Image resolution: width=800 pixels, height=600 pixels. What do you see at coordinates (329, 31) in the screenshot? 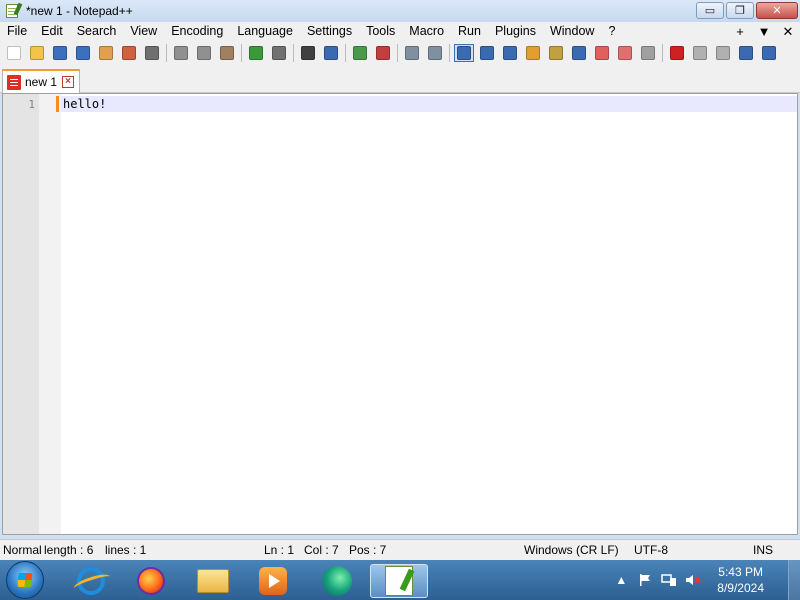
I see `menu-settings: Settings` at bounding box center [329, 31].